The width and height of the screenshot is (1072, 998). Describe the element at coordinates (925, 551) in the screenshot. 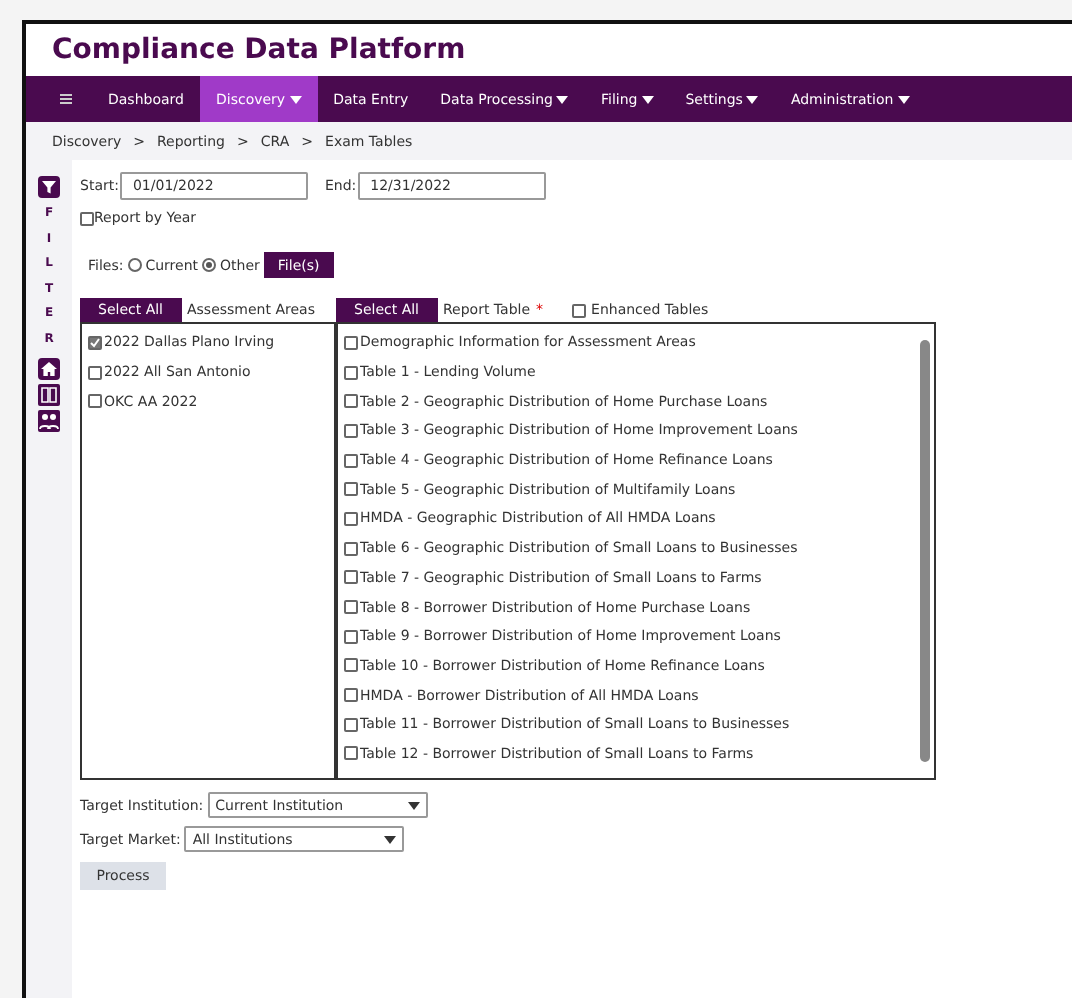

I see `scrollbar` at that location.